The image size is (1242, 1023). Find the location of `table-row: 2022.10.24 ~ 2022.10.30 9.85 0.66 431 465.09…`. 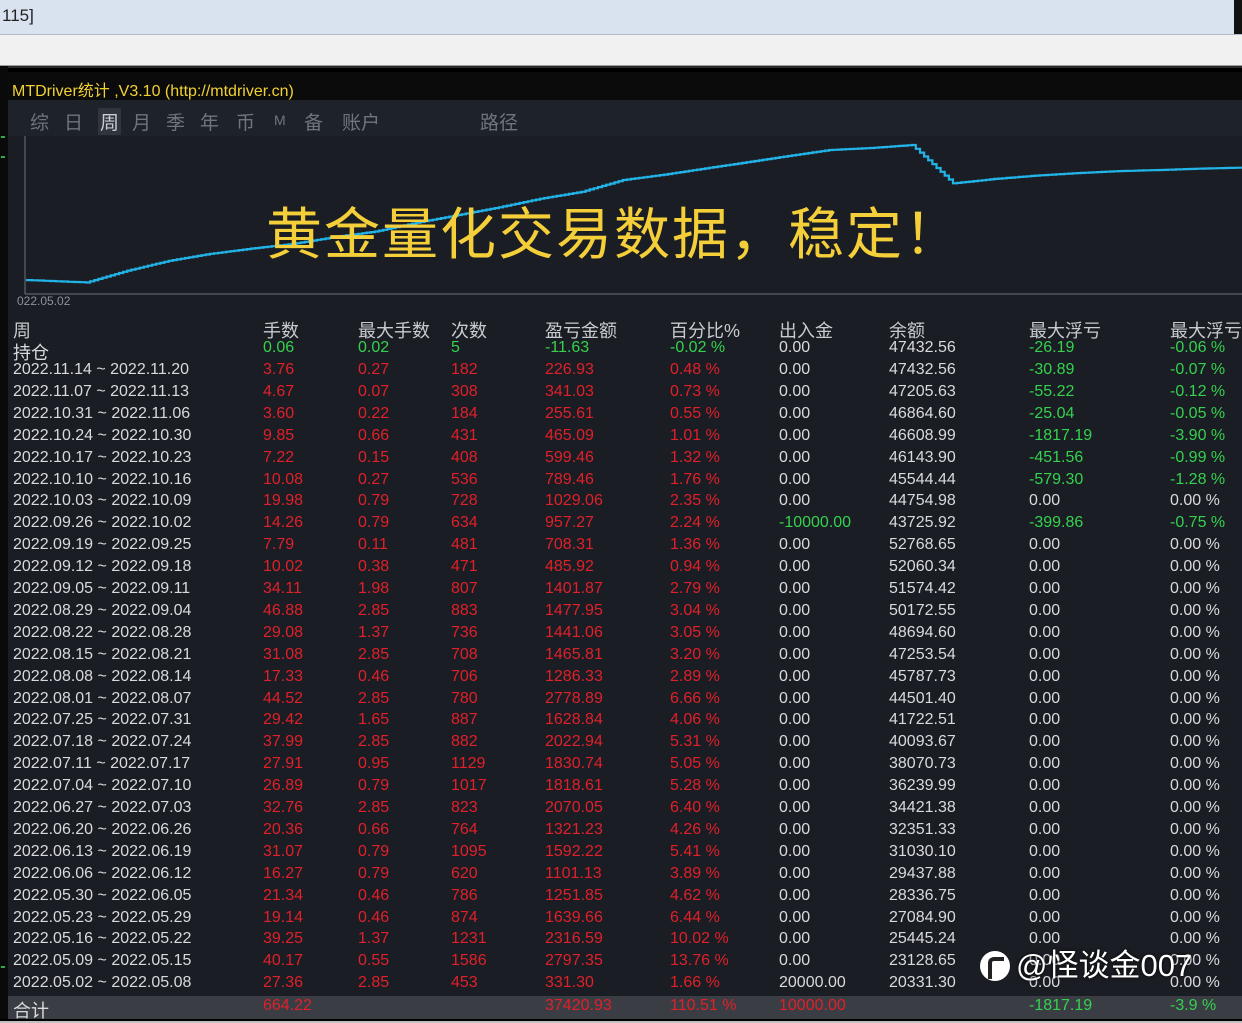

table-row: 2022.10.24 ~ 2022.10.30 9.85 0.66 431 465.09… is located at coordinates (625, 438).